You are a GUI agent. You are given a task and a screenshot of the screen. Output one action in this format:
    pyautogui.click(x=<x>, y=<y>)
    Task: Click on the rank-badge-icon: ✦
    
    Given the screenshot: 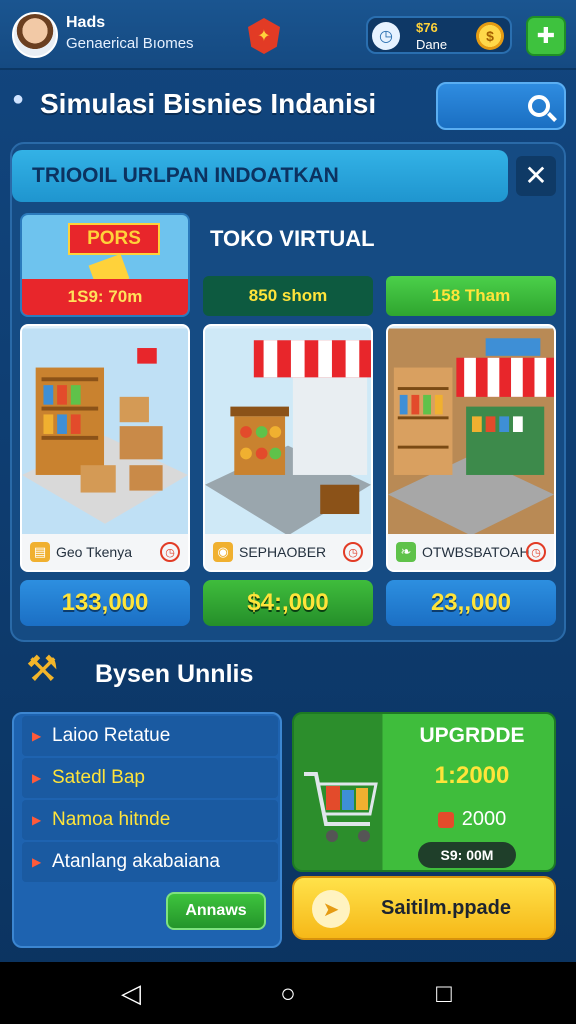 What is the action you would take?
    pyautogui.click(x=264, y=36)
    